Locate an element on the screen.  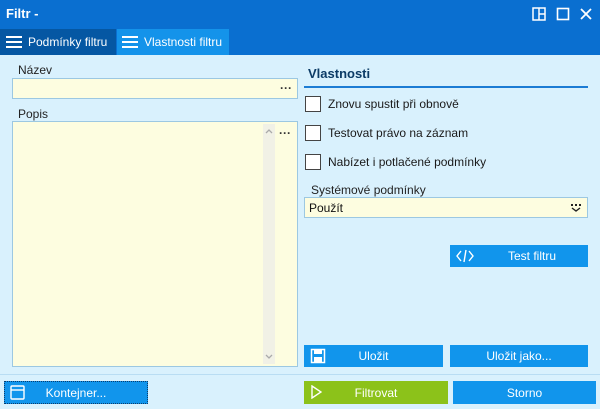
system-conditions-label: Systémové podmínky is located at coordinates (368, 190).